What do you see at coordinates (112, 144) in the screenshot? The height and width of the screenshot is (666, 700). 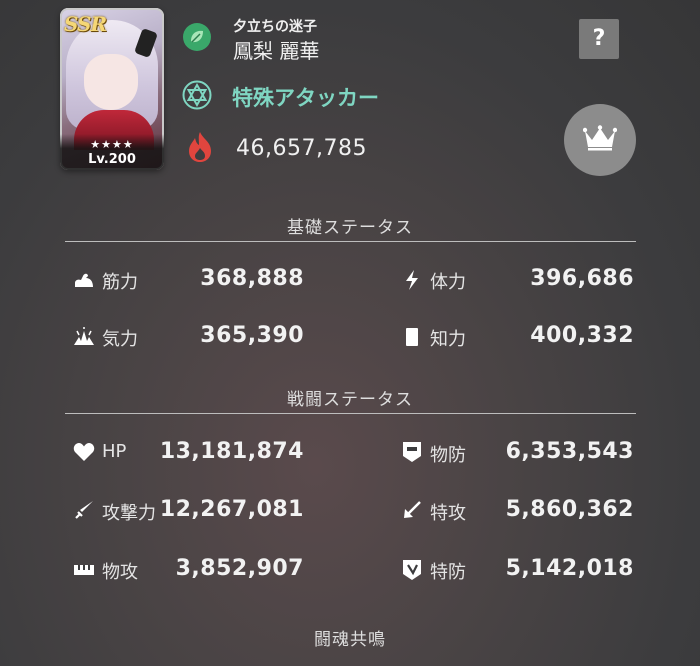 I see `star-rating: ★★★★` at bounding box center [112, 144].